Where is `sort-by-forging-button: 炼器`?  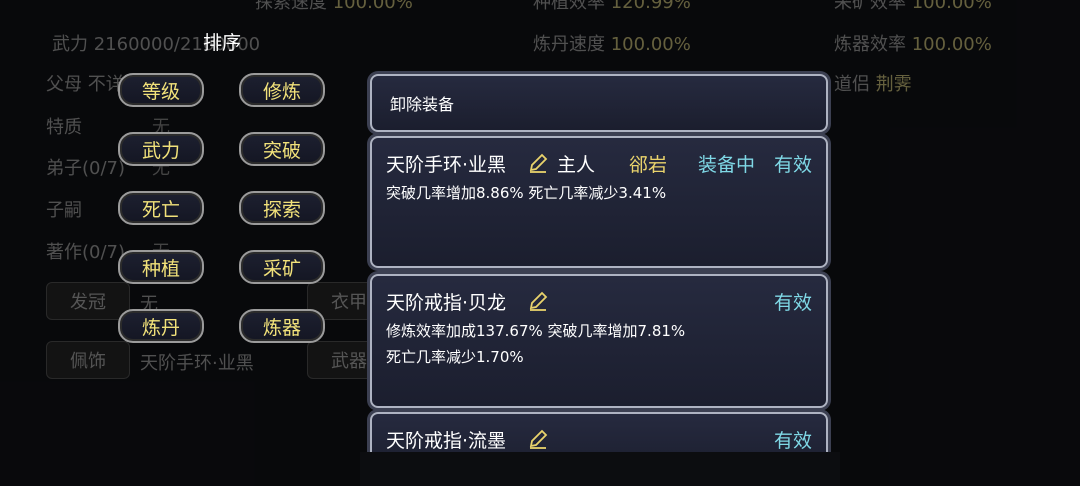 sort-by-forging-button: 炼器 is located at coordinates (282, 326).